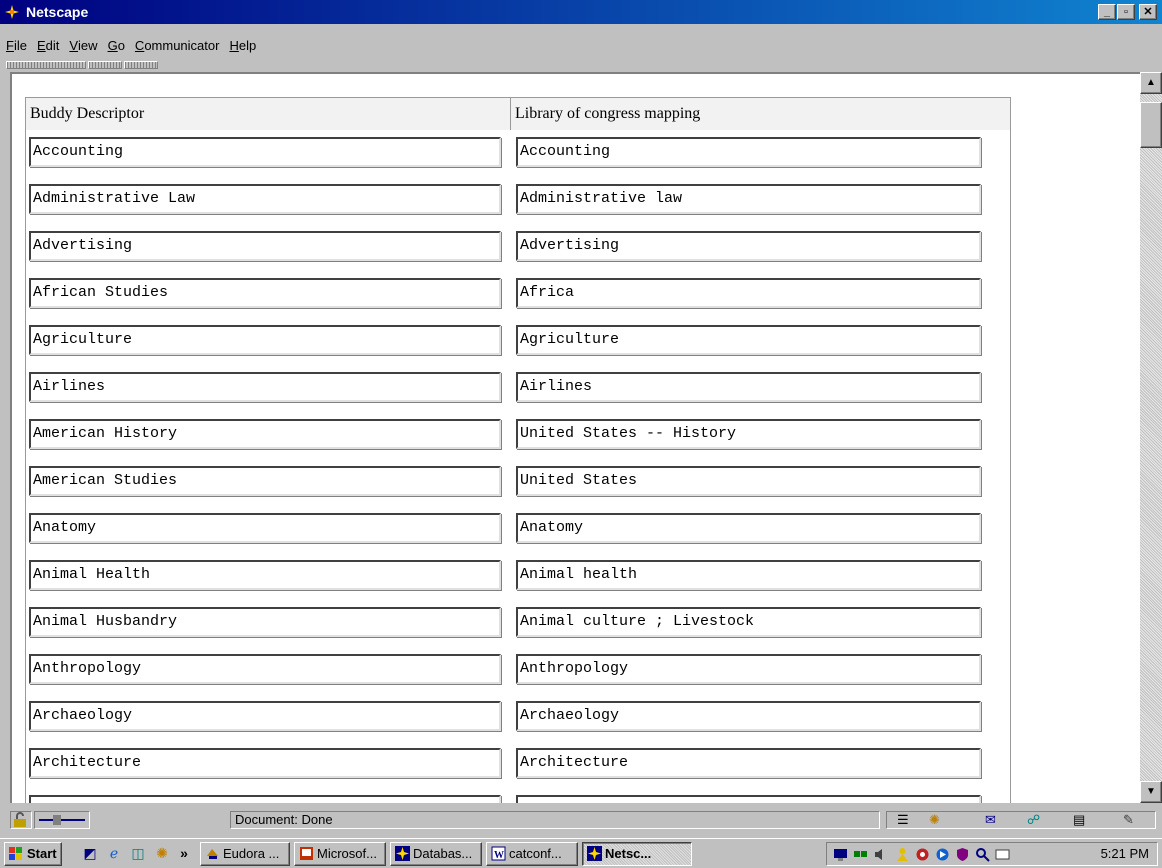 The height and width of the screenshot is (868, 1162). What do you see at coordinates (934, 820) in the screenshot?
I see `navigator-icon: ✺` at bounding box center [934, 820].